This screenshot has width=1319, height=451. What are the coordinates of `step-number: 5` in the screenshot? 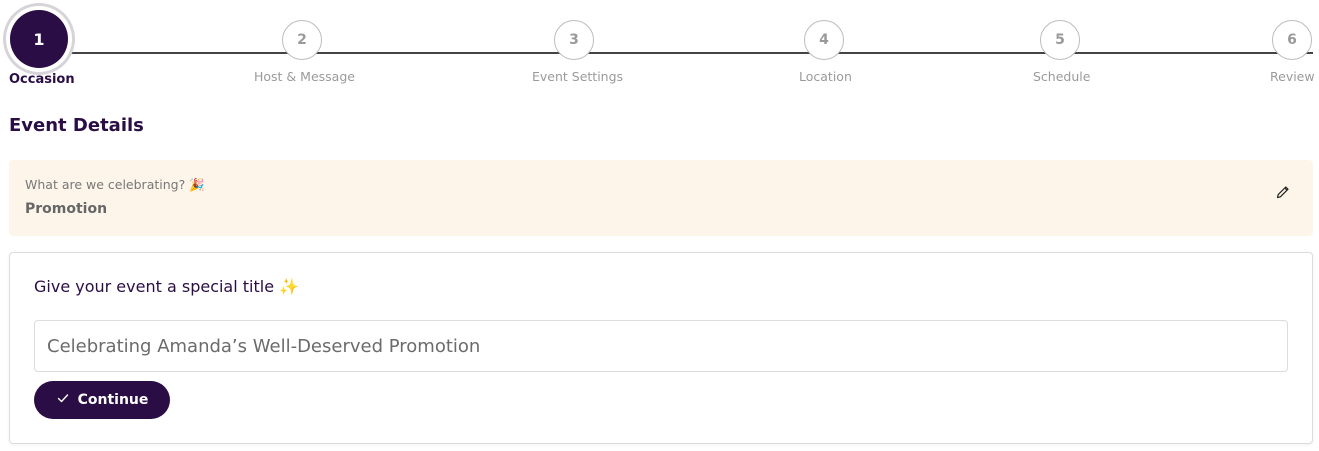 It's located at (1060, 40).